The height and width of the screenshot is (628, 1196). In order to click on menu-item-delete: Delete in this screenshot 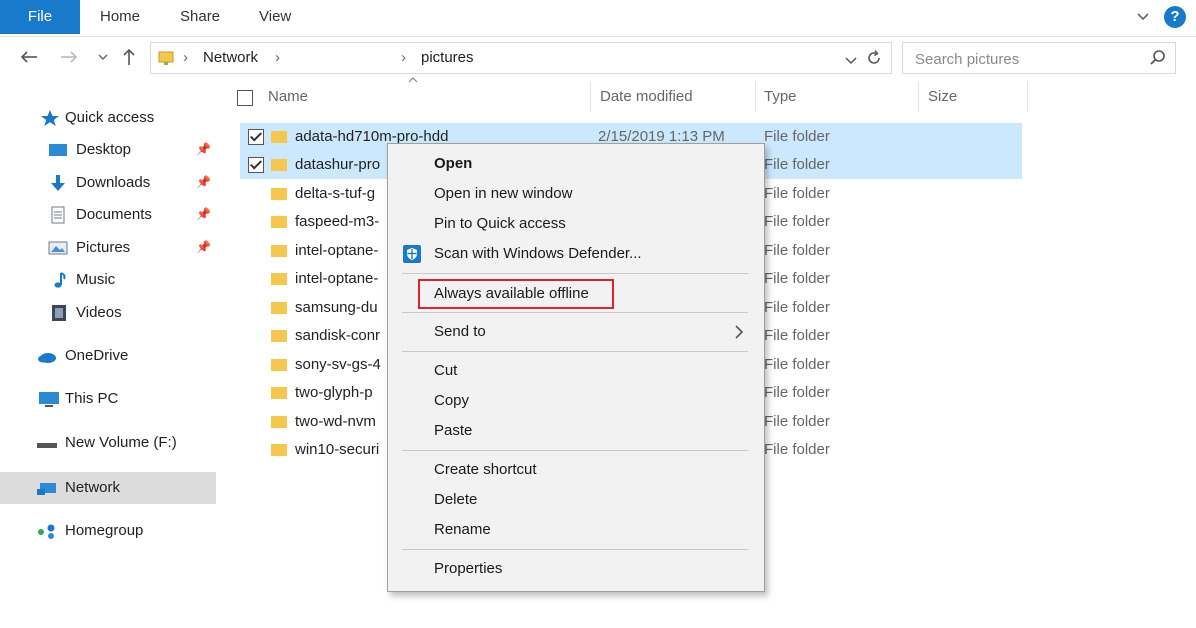, I will do `click(576, 500)`.